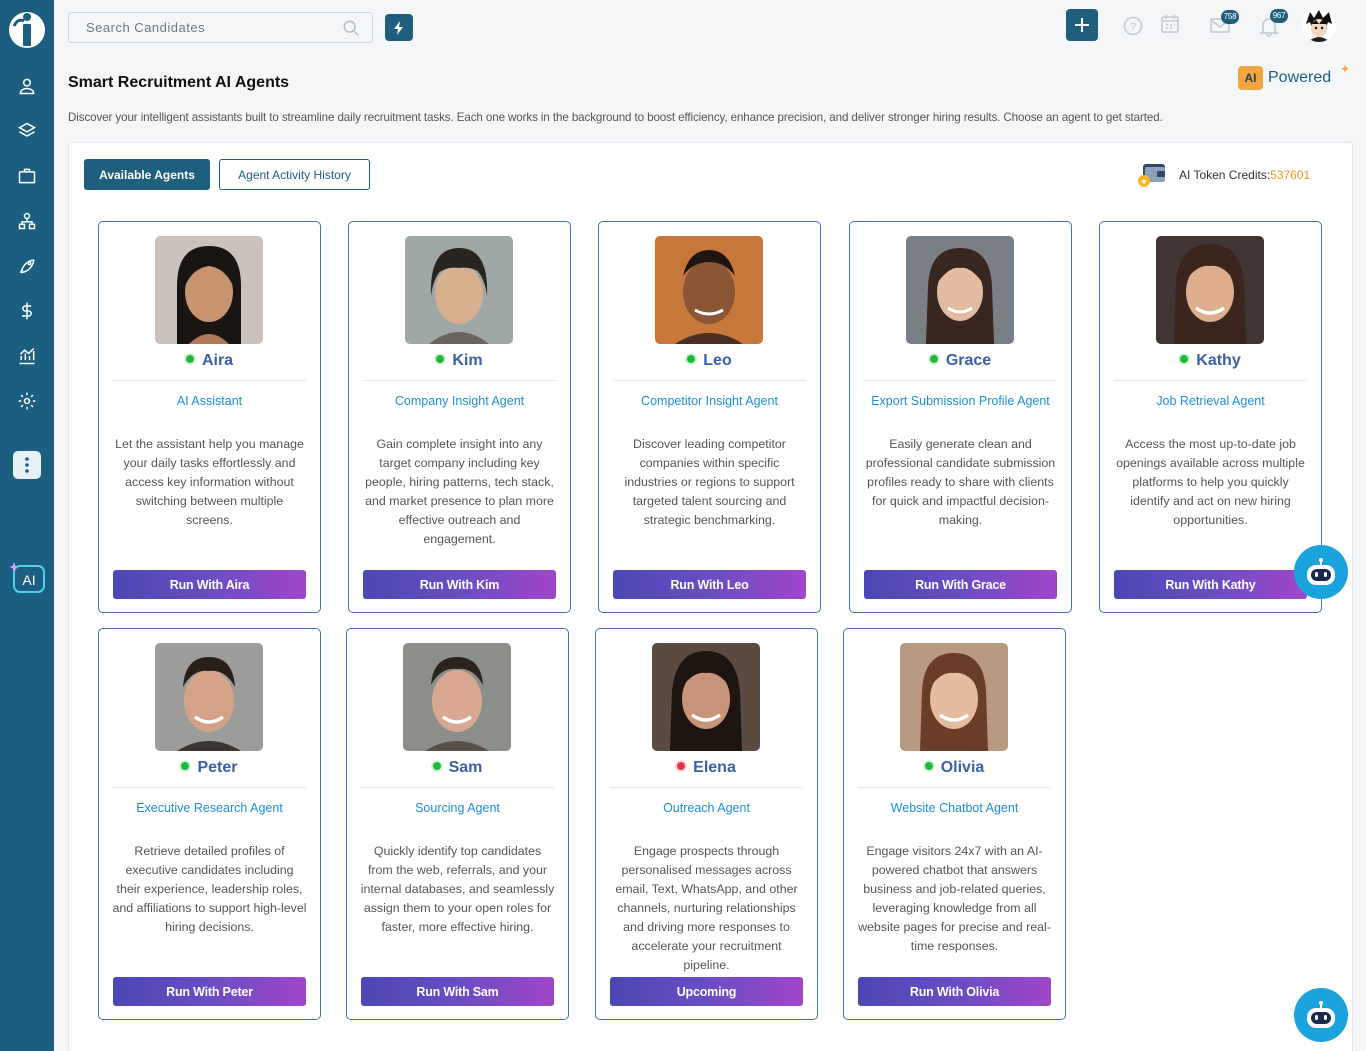 The height and width of the screenshot is (1051, 1366). Describe the element at coordinates (27, 525) in the screenshot. I see `sidebar: AI` at that location.